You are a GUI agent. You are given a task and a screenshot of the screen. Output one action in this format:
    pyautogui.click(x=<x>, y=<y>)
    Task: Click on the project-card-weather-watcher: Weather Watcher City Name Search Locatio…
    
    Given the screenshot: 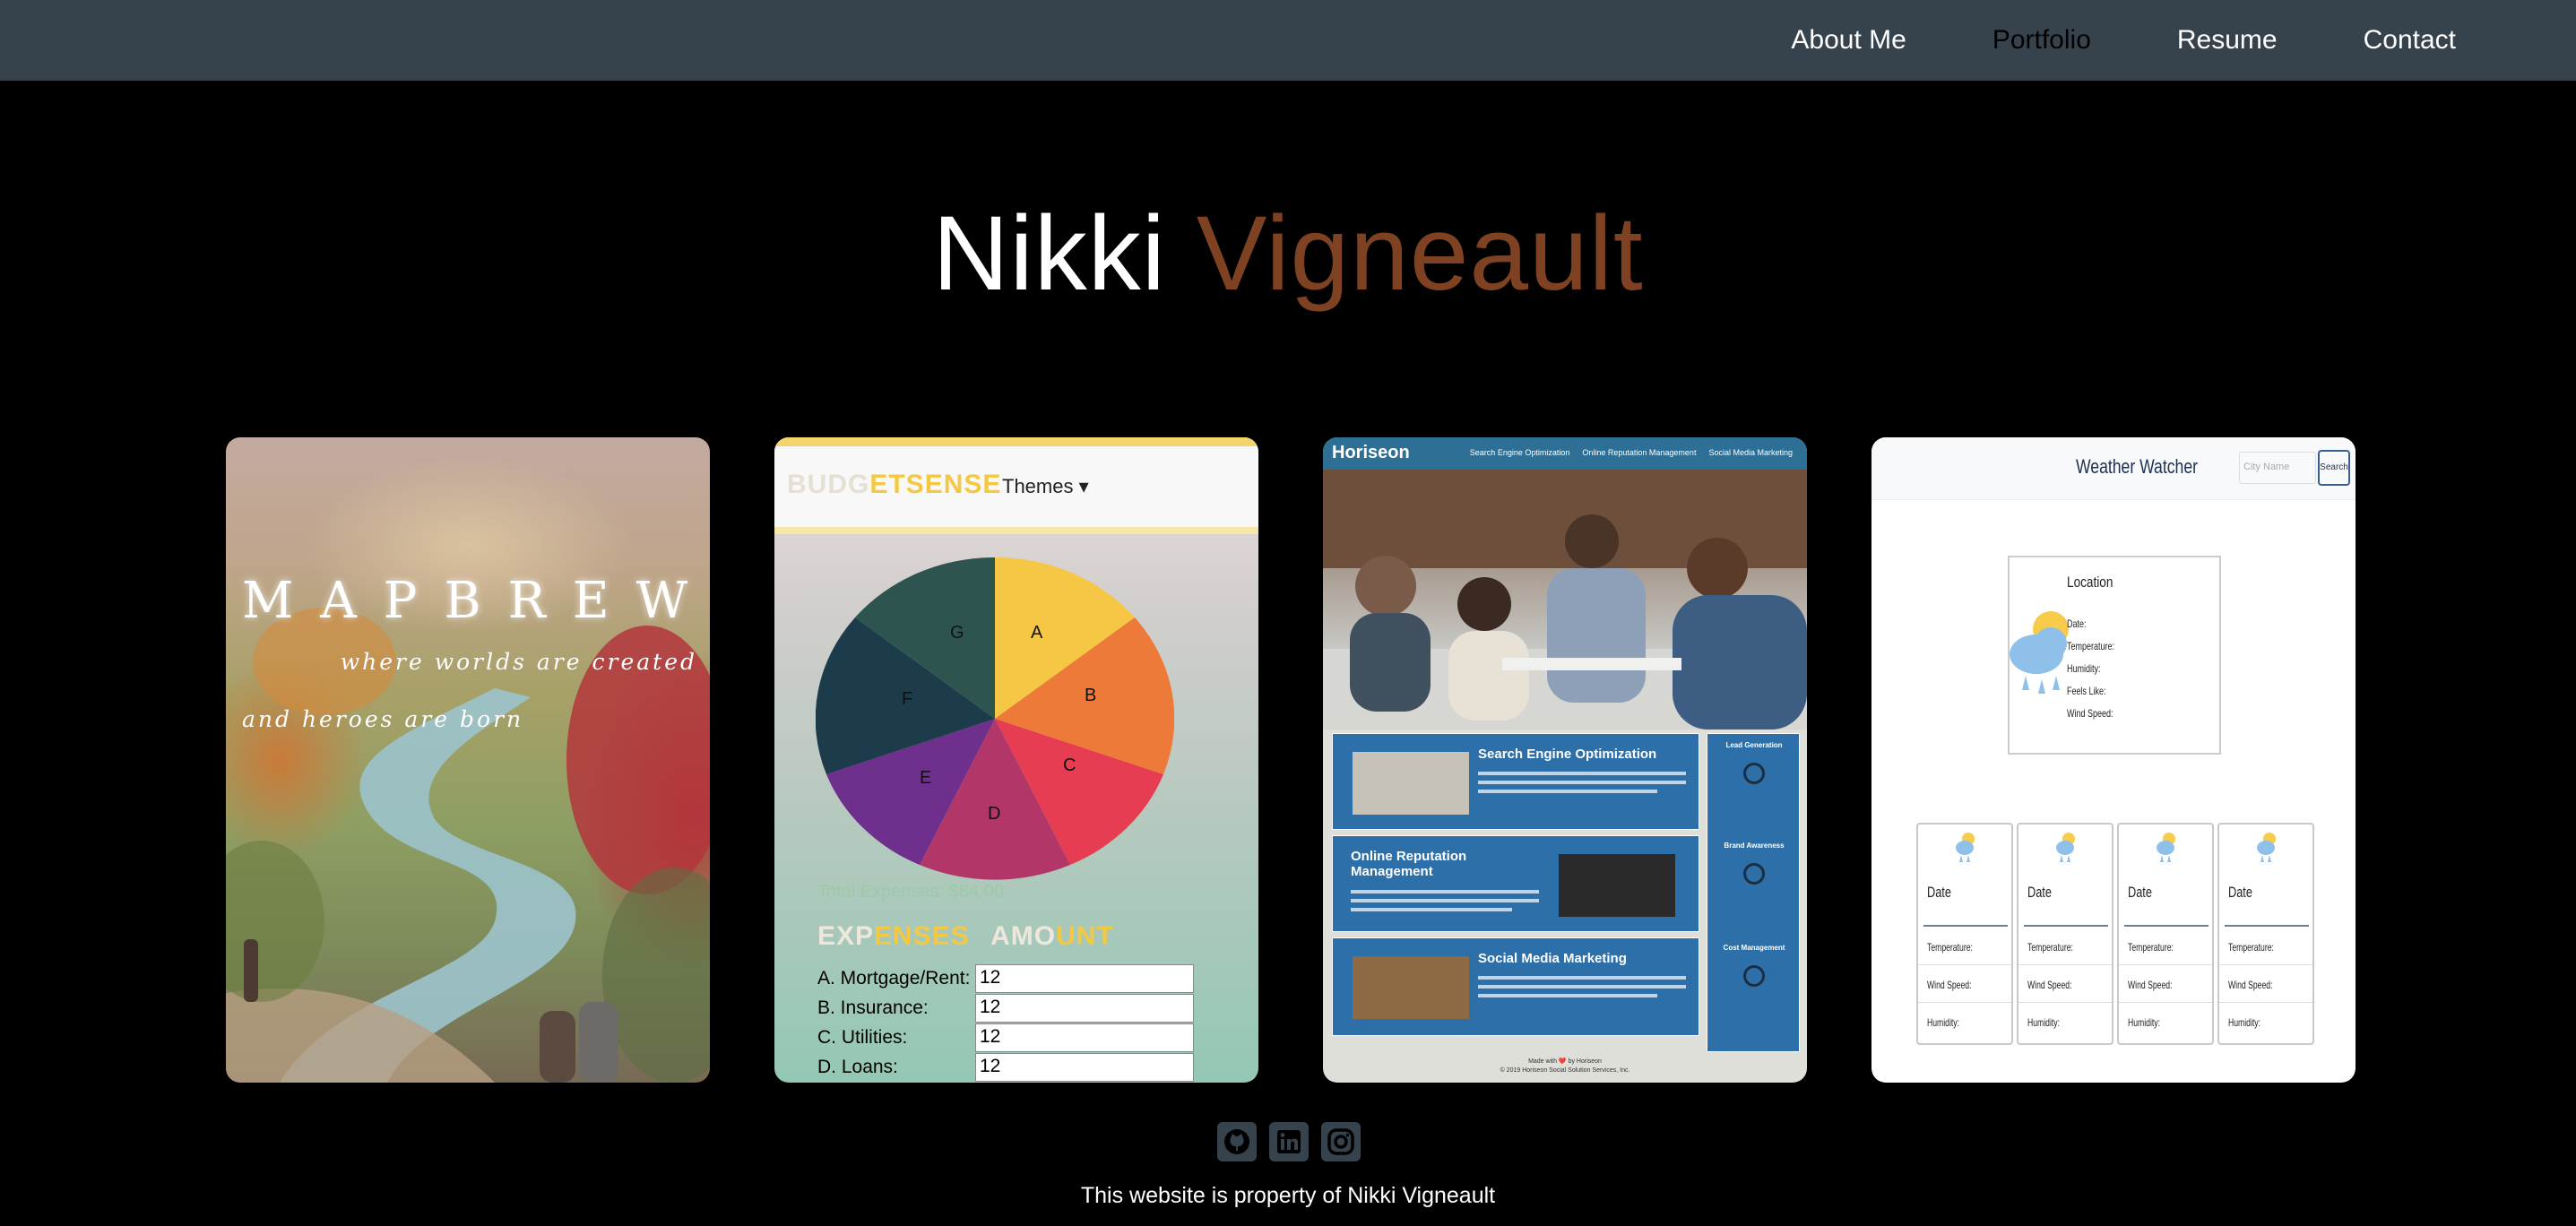 What is the action you would take?
    pyautogui.click(x=2113, y=760)
    